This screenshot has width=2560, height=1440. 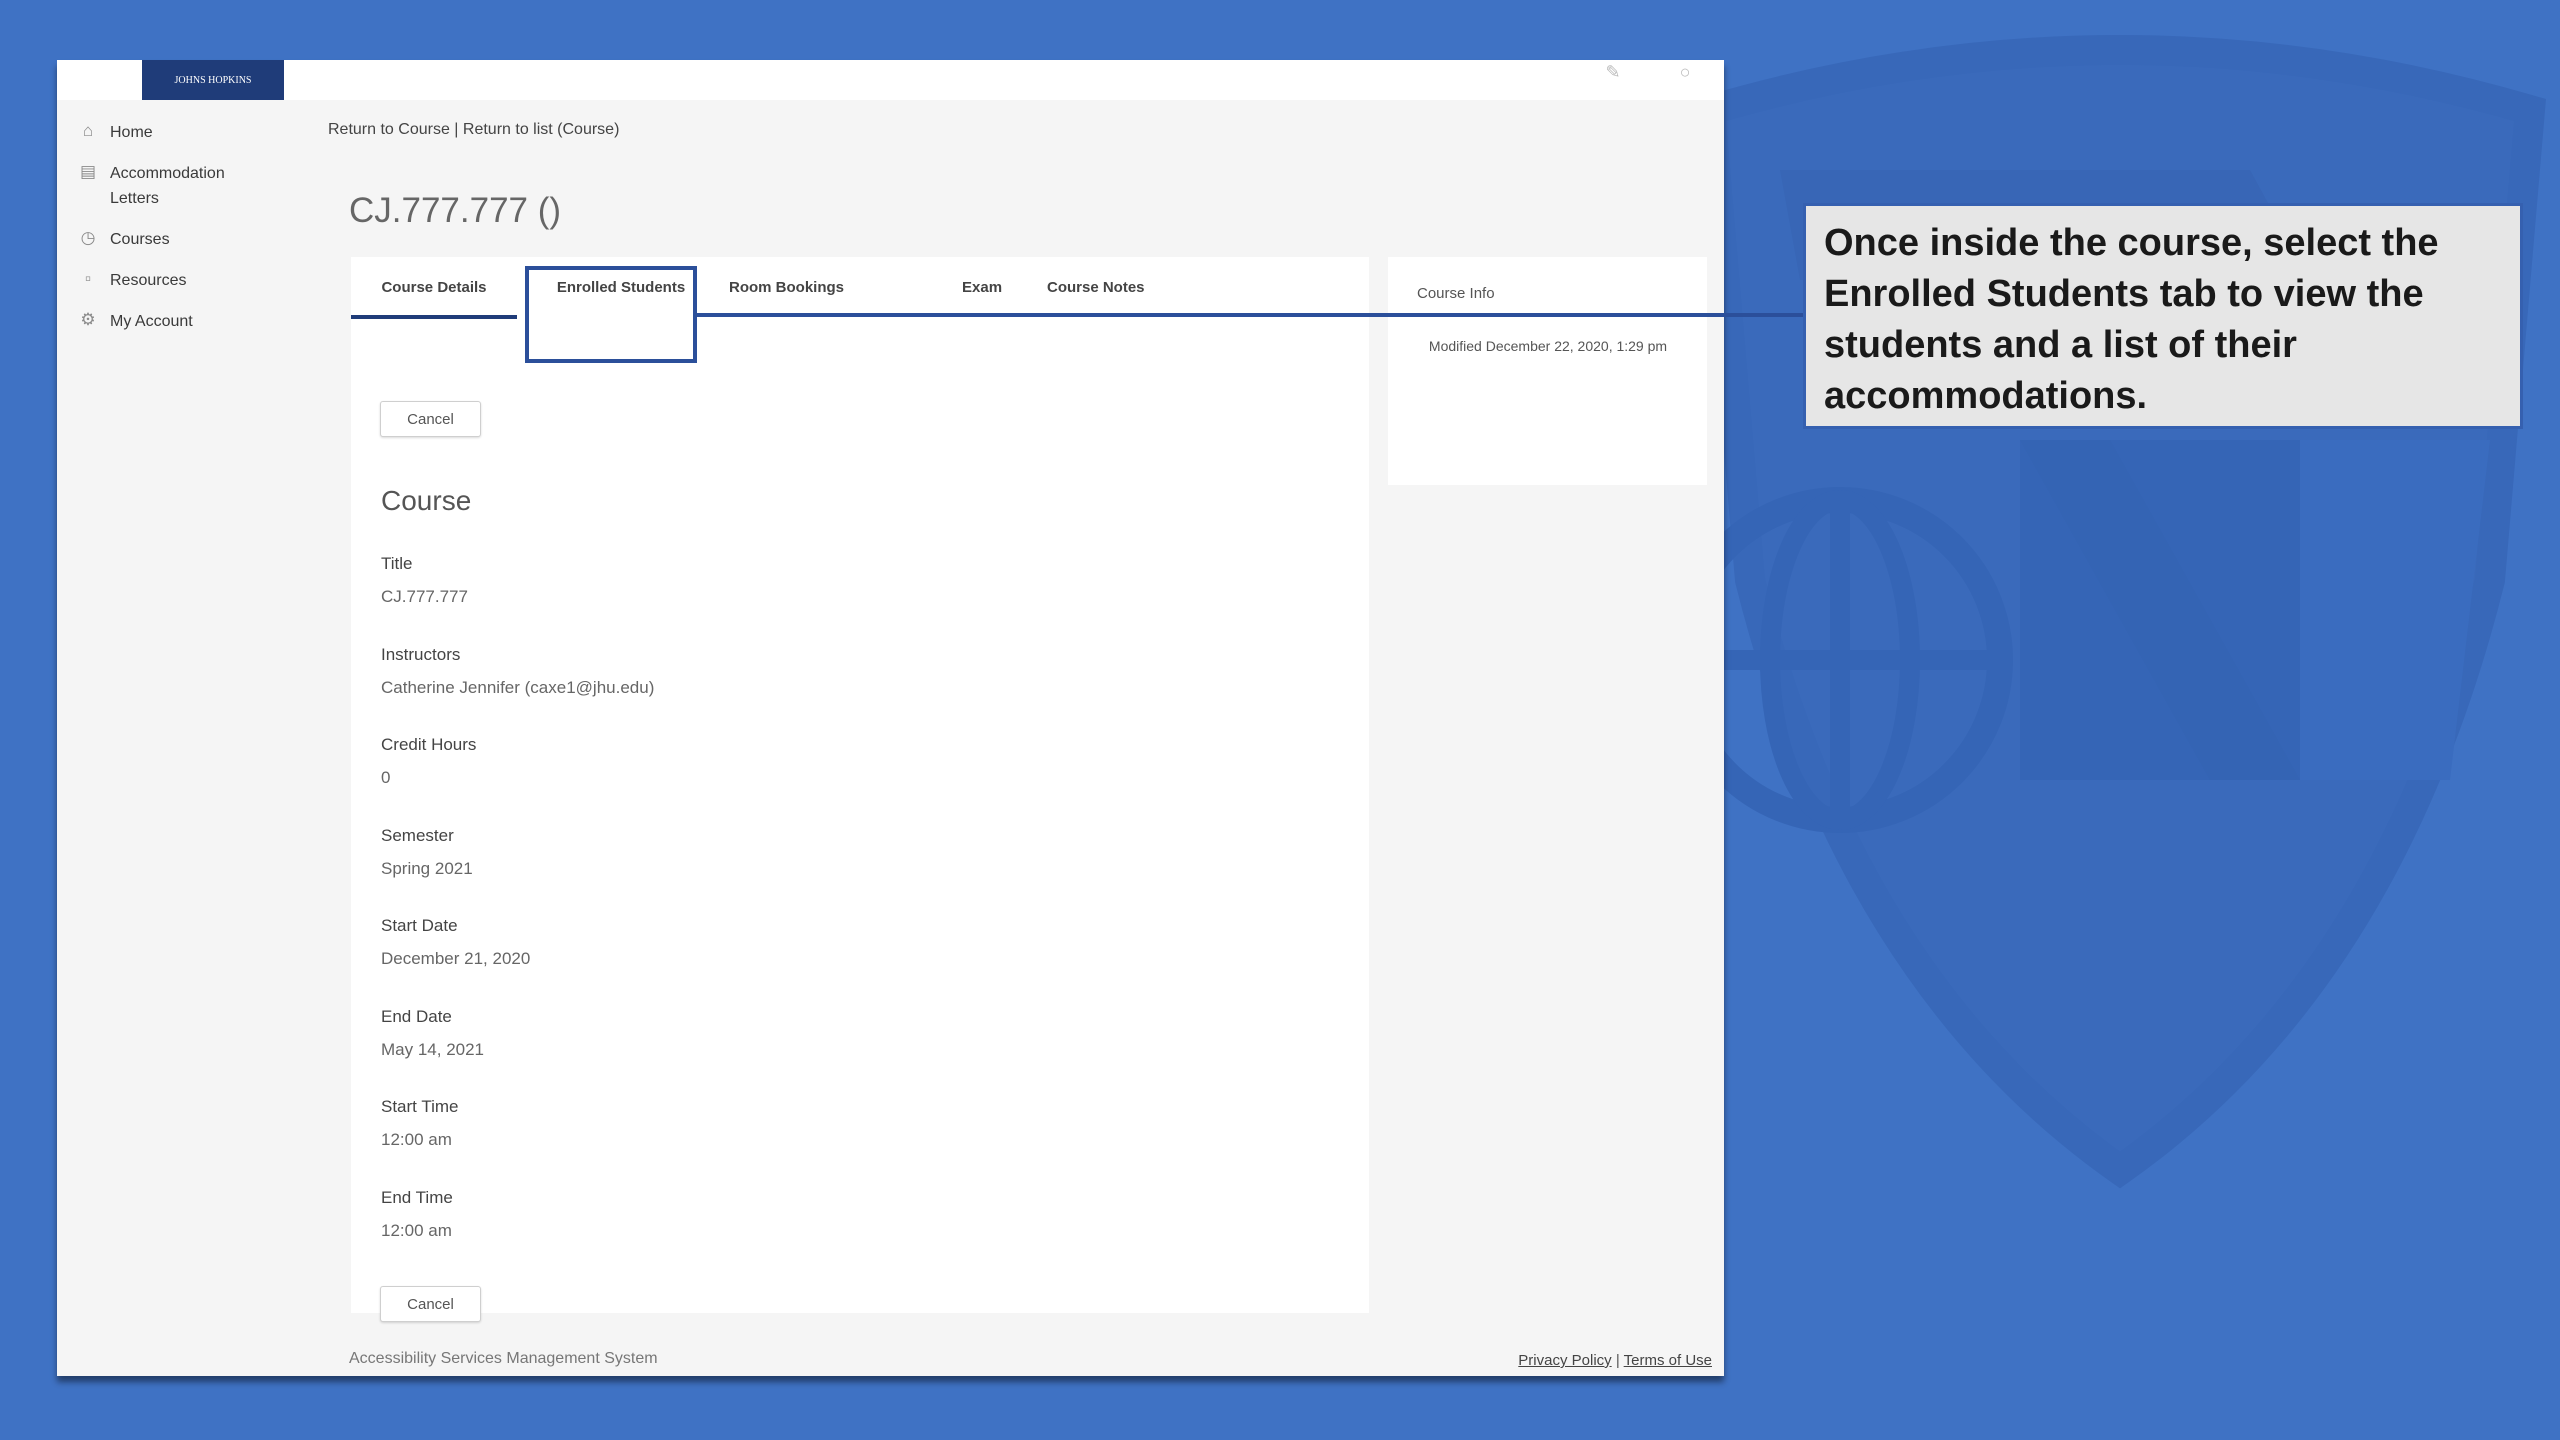 What do you see at coordinates (416, 1016) in the screenshot?
I see `field-label: End Date` at bounding box center [416, 1016].